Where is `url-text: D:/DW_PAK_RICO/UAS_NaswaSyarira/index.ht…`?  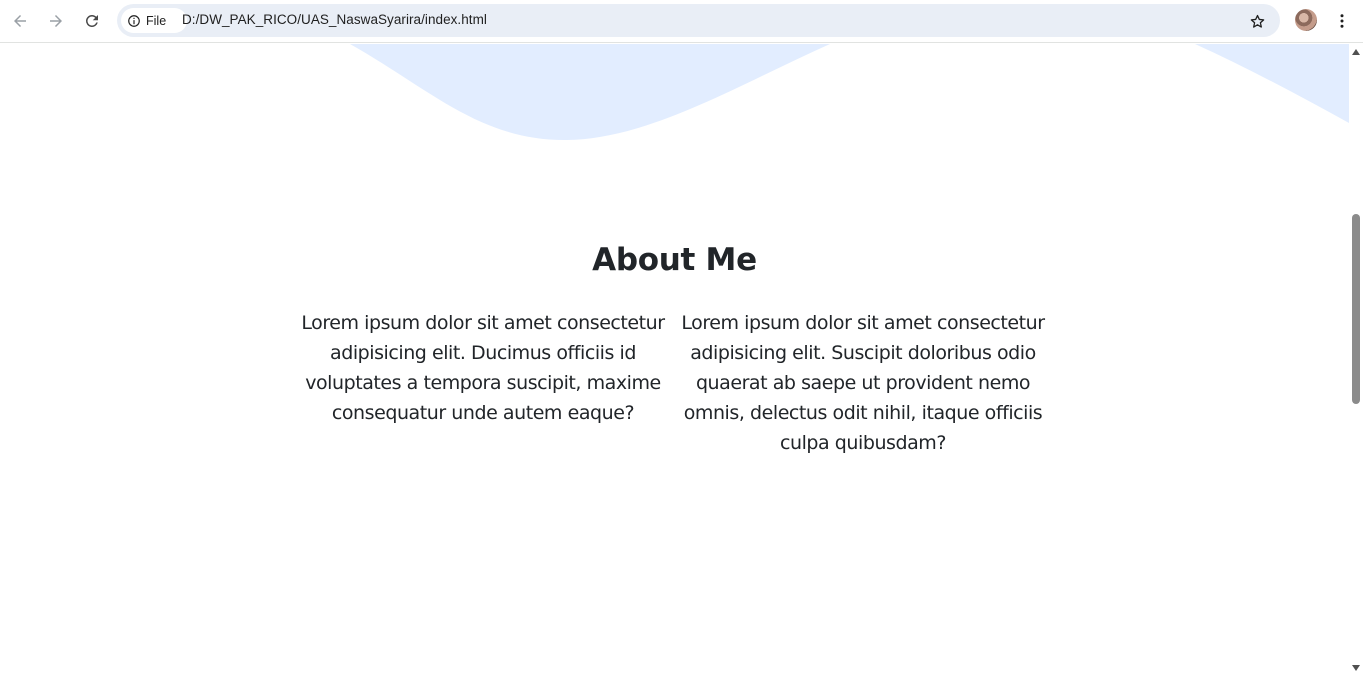
url-text: D:/DW_PAK_RICO/UAS_NaswaSyarira/index.ht… is located at coordinates (334, 19).